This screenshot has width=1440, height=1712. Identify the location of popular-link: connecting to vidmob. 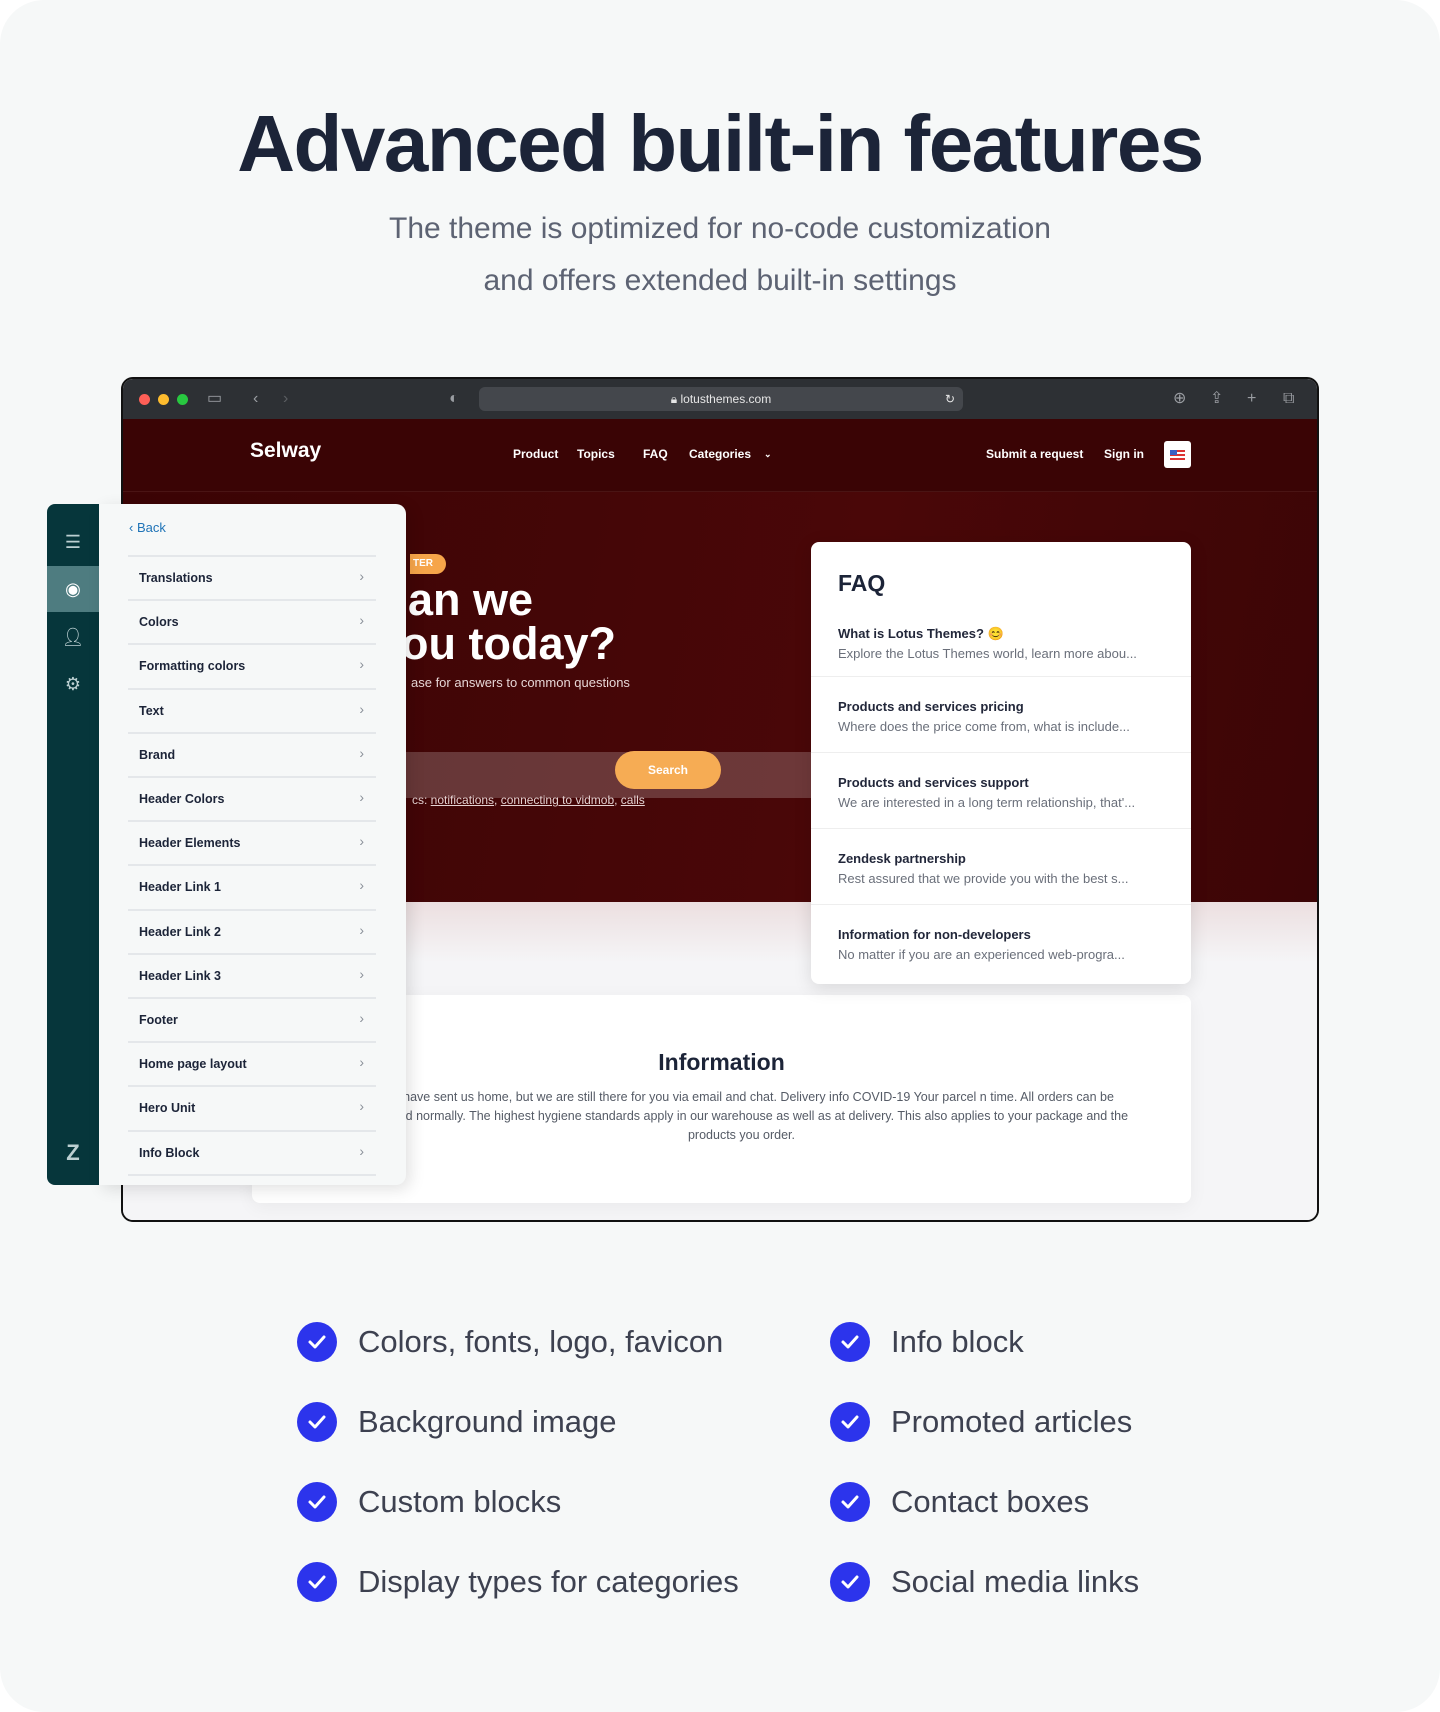
(557, 800).